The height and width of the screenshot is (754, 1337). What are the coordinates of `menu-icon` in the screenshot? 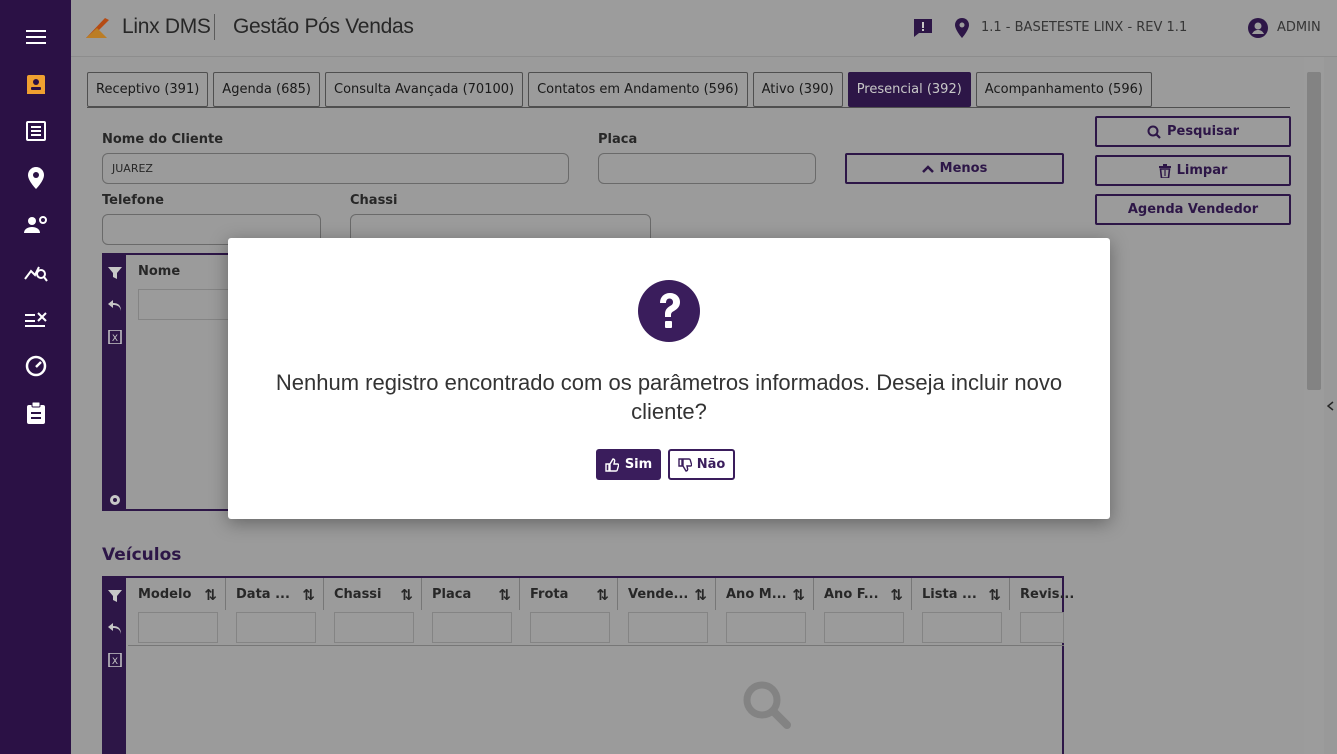 It's located at (35, 37).